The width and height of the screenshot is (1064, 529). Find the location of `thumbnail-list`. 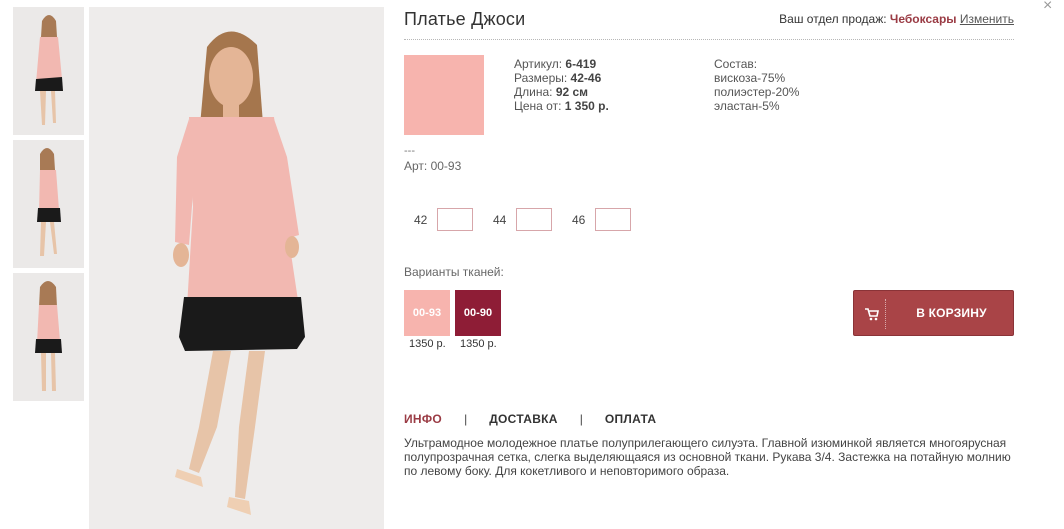

thumbnail-list is located at coordinates (48, 206).